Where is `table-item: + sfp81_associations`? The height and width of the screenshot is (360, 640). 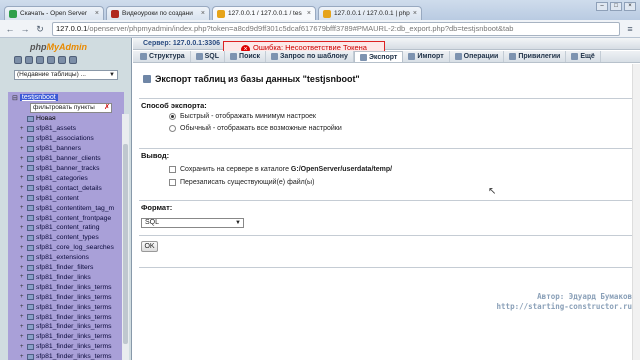
table-item: + sfp81_associations is located at coordinates (72, 139).